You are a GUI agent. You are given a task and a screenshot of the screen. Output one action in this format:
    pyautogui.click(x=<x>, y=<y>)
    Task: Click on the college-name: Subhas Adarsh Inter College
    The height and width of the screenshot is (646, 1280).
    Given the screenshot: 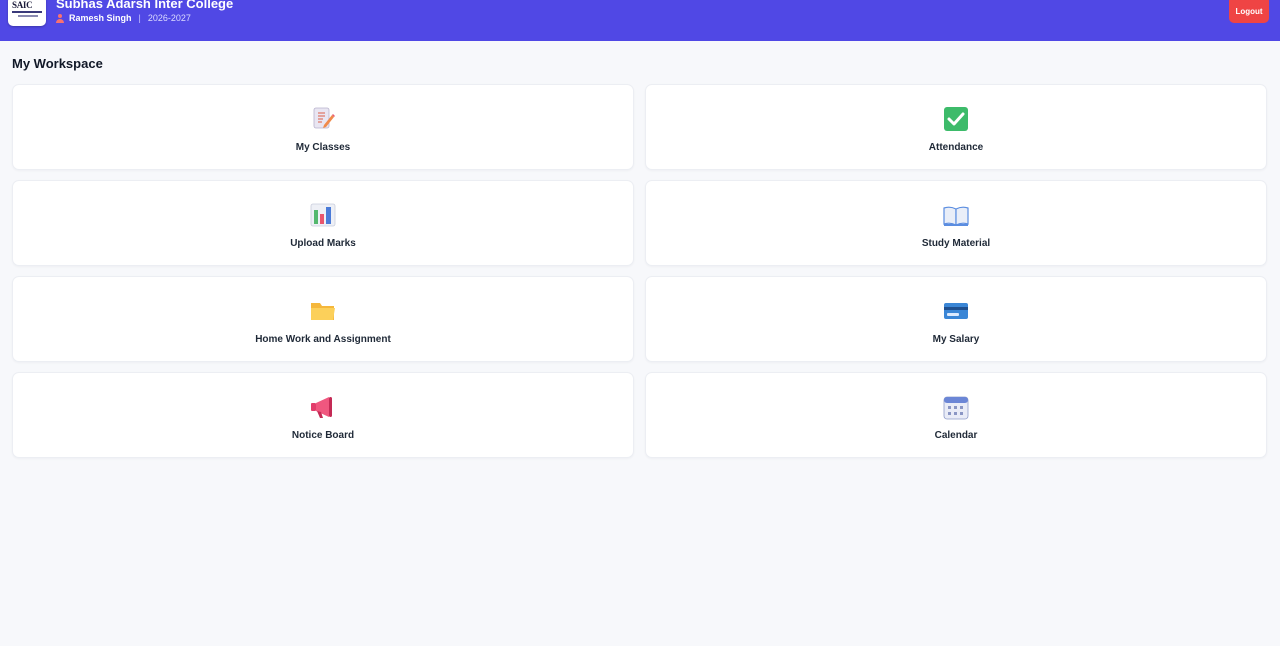 What is the action you would take?
    pyautogui.click(x=145, y=5)
    